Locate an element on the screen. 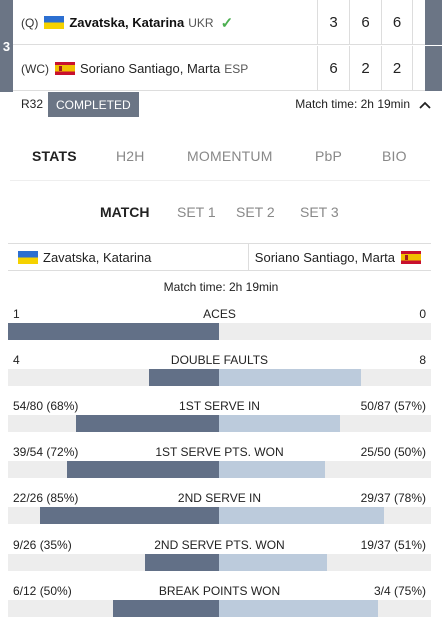  stat-label: BREAK POINTS WON is located at coordinates (219, 591).